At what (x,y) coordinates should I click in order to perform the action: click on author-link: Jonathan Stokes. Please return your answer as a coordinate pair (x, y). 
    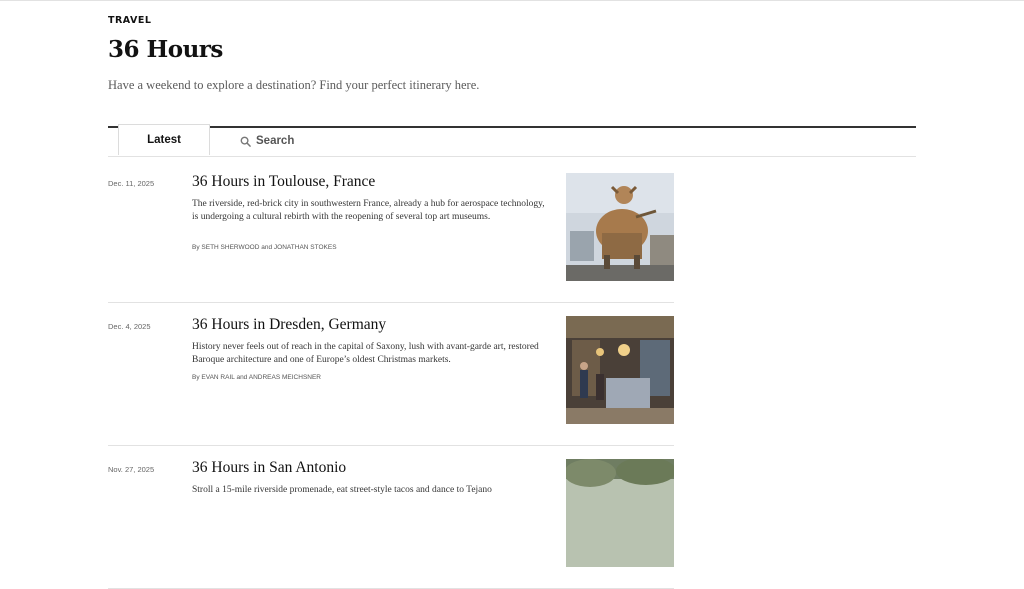
    Looking at the image, I should click on (305, 247).